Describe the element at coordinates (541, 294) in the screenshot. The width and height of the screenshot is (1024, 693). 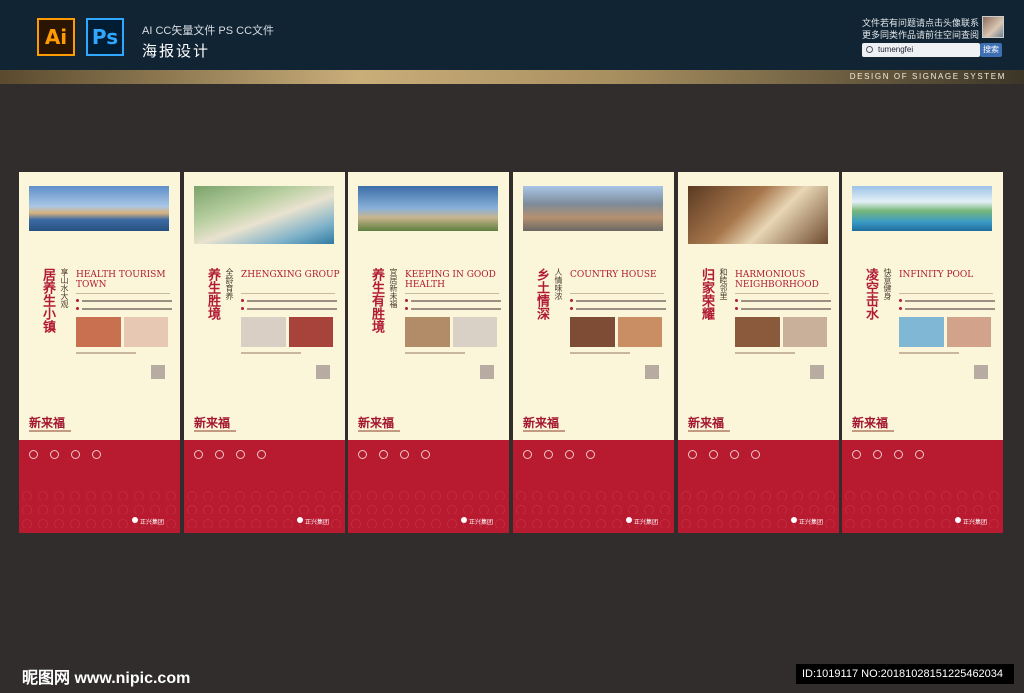
I see `poster-chinese-title: 乡土情深` at that location.